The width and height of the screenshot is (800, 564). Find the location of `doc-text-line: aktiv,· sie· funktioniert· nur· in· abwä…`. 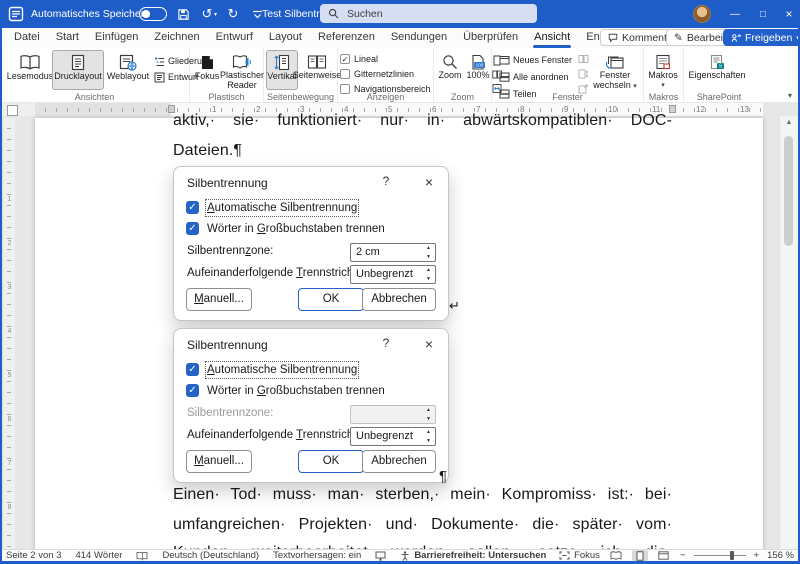

doc-text-line: aktiv,· sie· funktioniert· nur· in· abwä… is located at coordinates (422, 121).